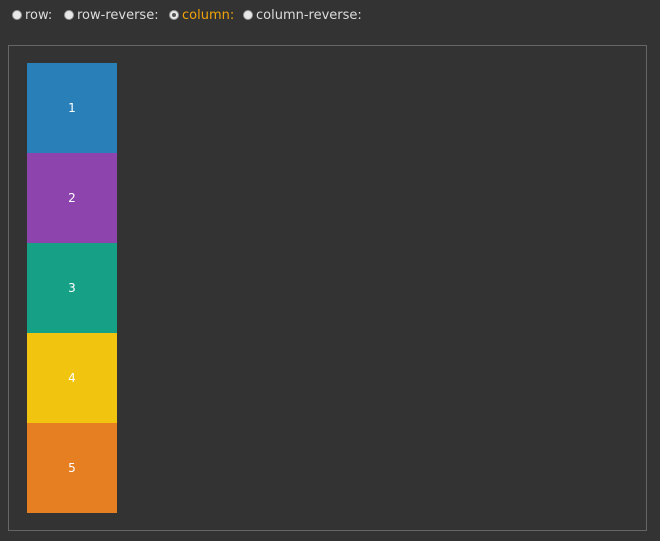 The height and width of the screenshot is (541, 660). I want to click on option-column: column:, so click(201, 15).